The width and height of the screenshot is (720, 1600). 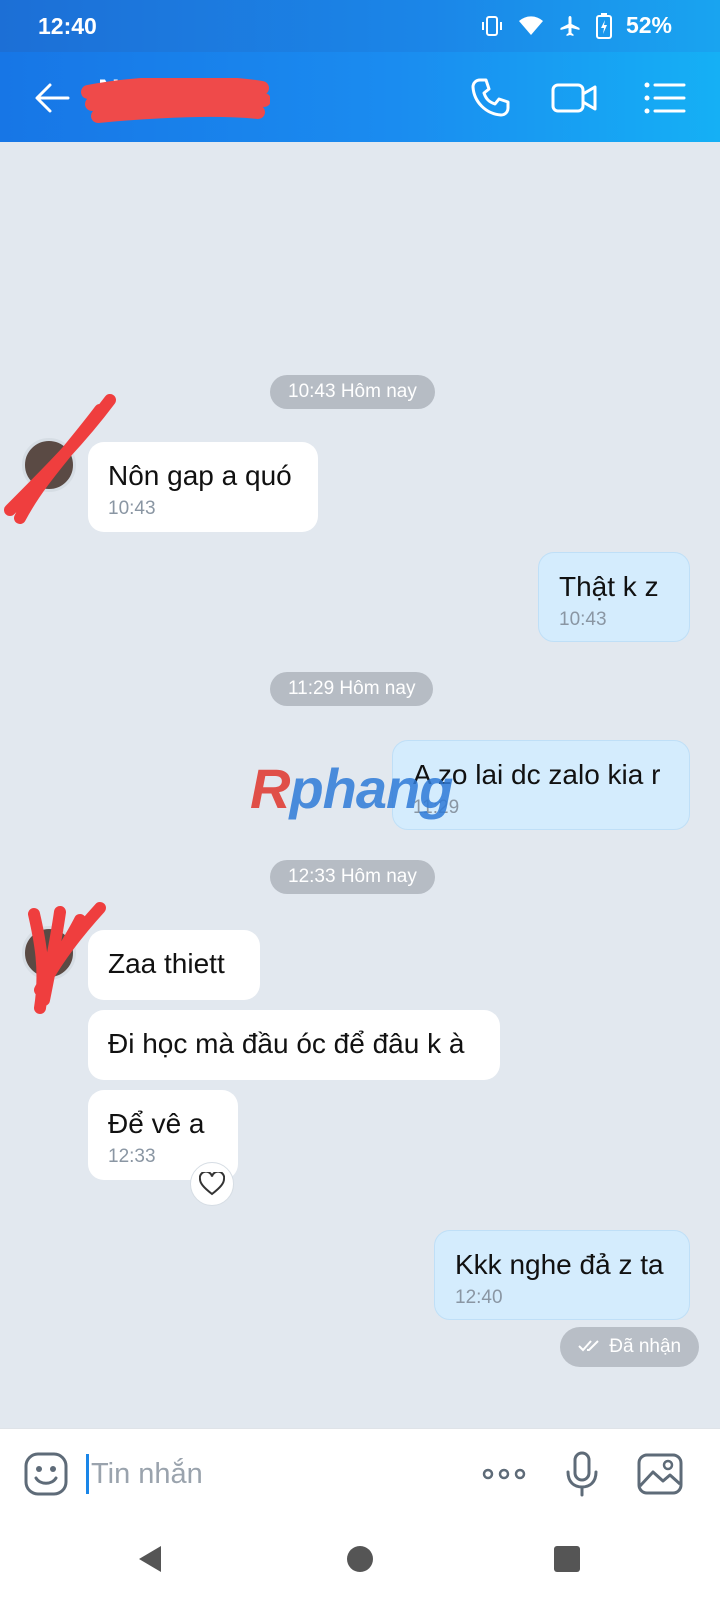 What do you see at coordinates (150, 1559) in the screenshot?
I see `nav-back-icon` at bounding box center [150, 1559].